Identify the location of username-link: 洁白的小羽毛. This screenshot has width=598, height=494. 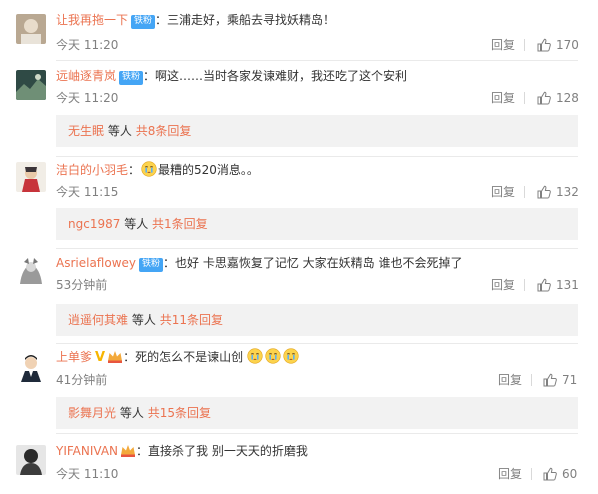
(92, 170).